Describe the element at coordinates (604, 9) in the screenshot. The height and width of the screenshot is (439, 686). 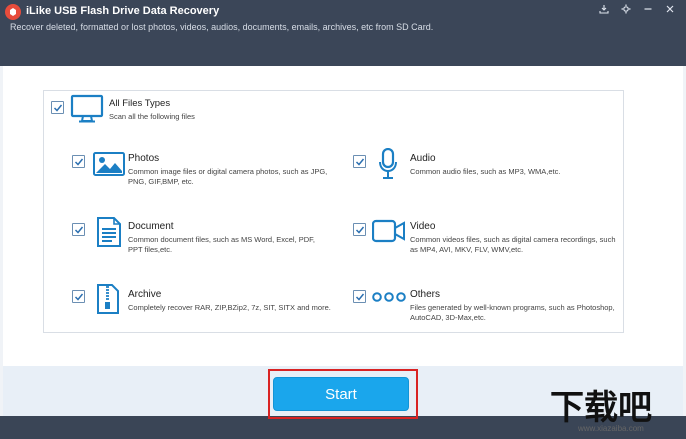
I see `download-icon` at that location.